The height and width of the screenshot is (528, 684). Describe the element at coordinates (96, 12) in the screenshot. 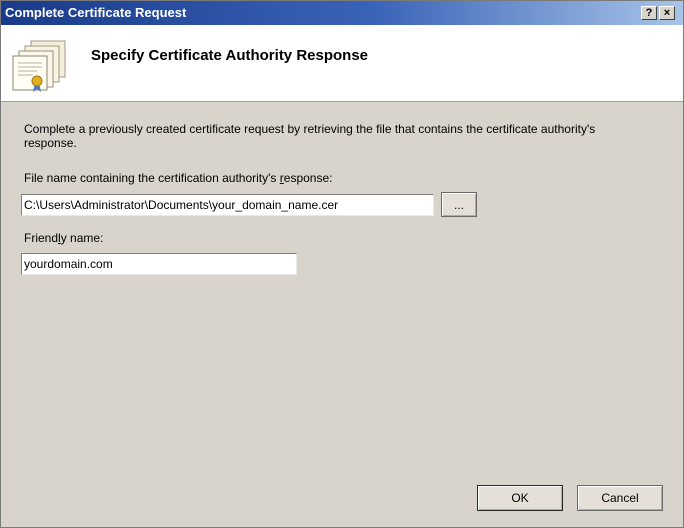

I see `window-title: Complete Certificate Request` at that location.